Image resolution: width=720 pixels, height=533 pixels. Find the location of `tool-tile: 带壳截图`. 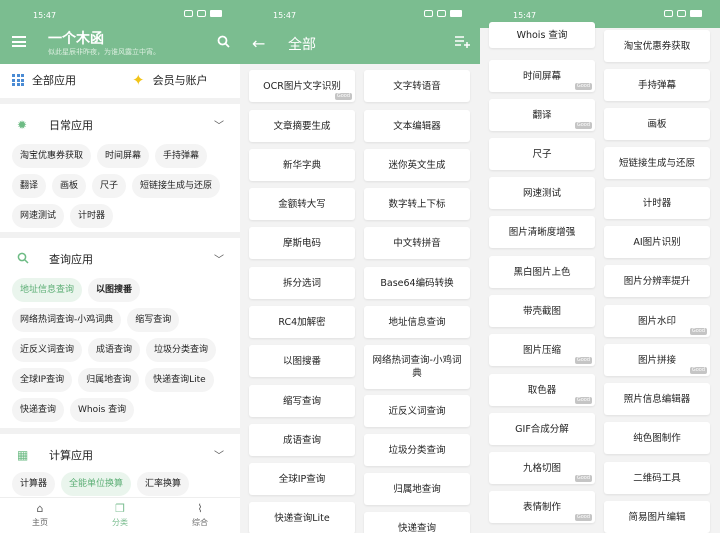

tool-tile: 带壳截图 is located at coordinates (542, 311).